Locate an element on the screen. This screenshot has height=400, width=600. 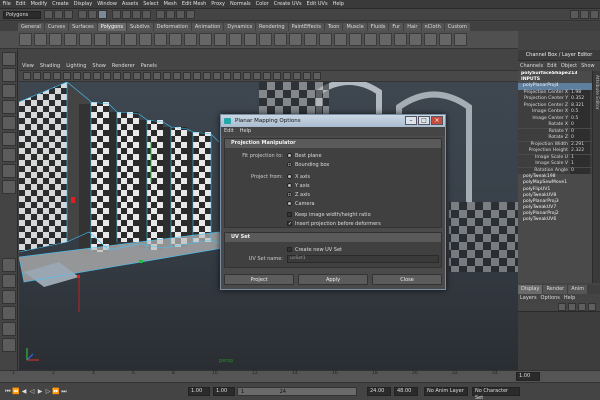
create-uvset-checkbox is located at coordinates (289, 249).